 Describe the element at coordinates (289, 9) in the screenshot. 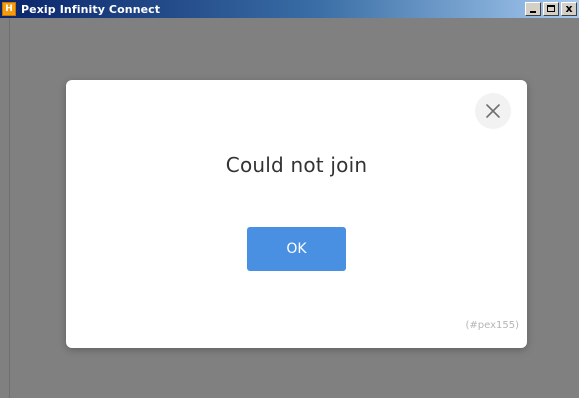

I see `title-bar: H Pexip Infinity Connect x` at that location.